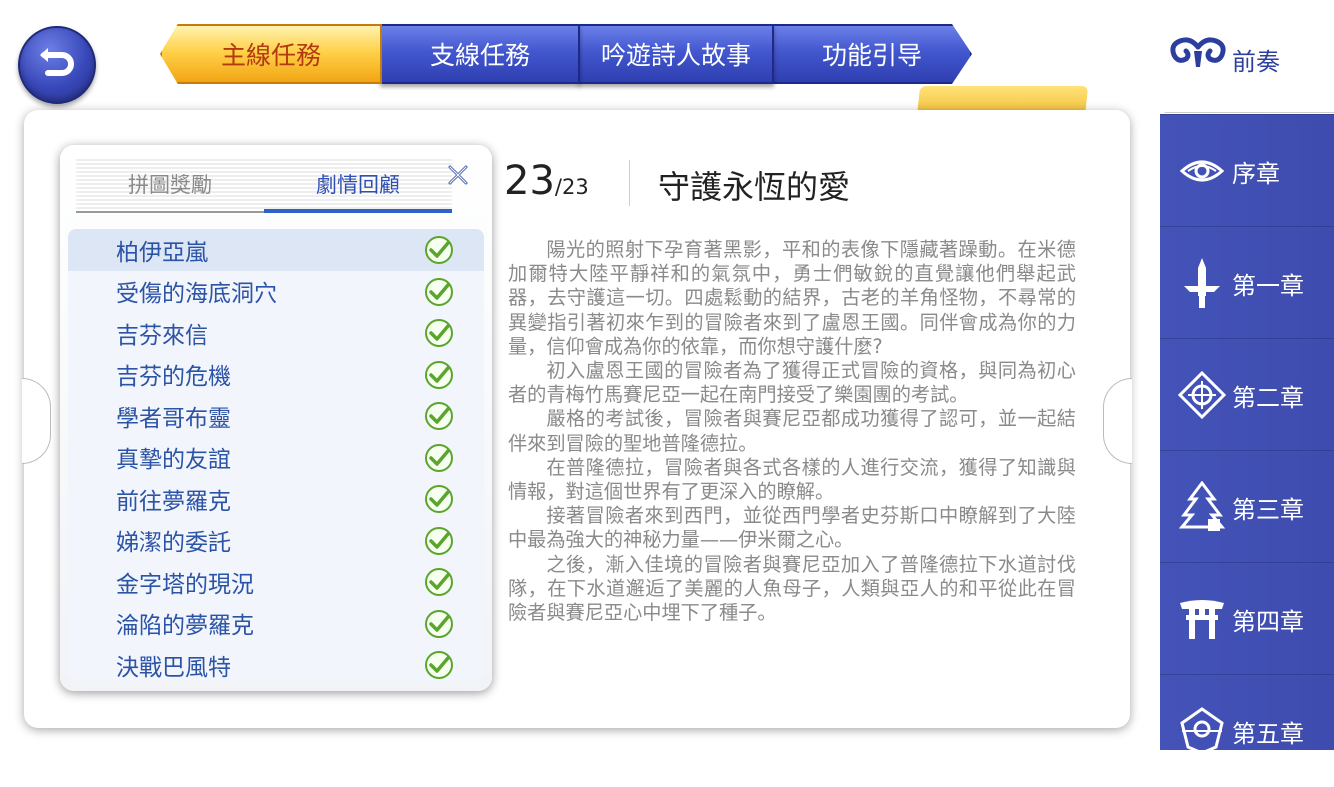  What do you see at coordinates (571, 187) in the screenshot?
I see `chapter-total: /23` at bounding box center [571, 187].